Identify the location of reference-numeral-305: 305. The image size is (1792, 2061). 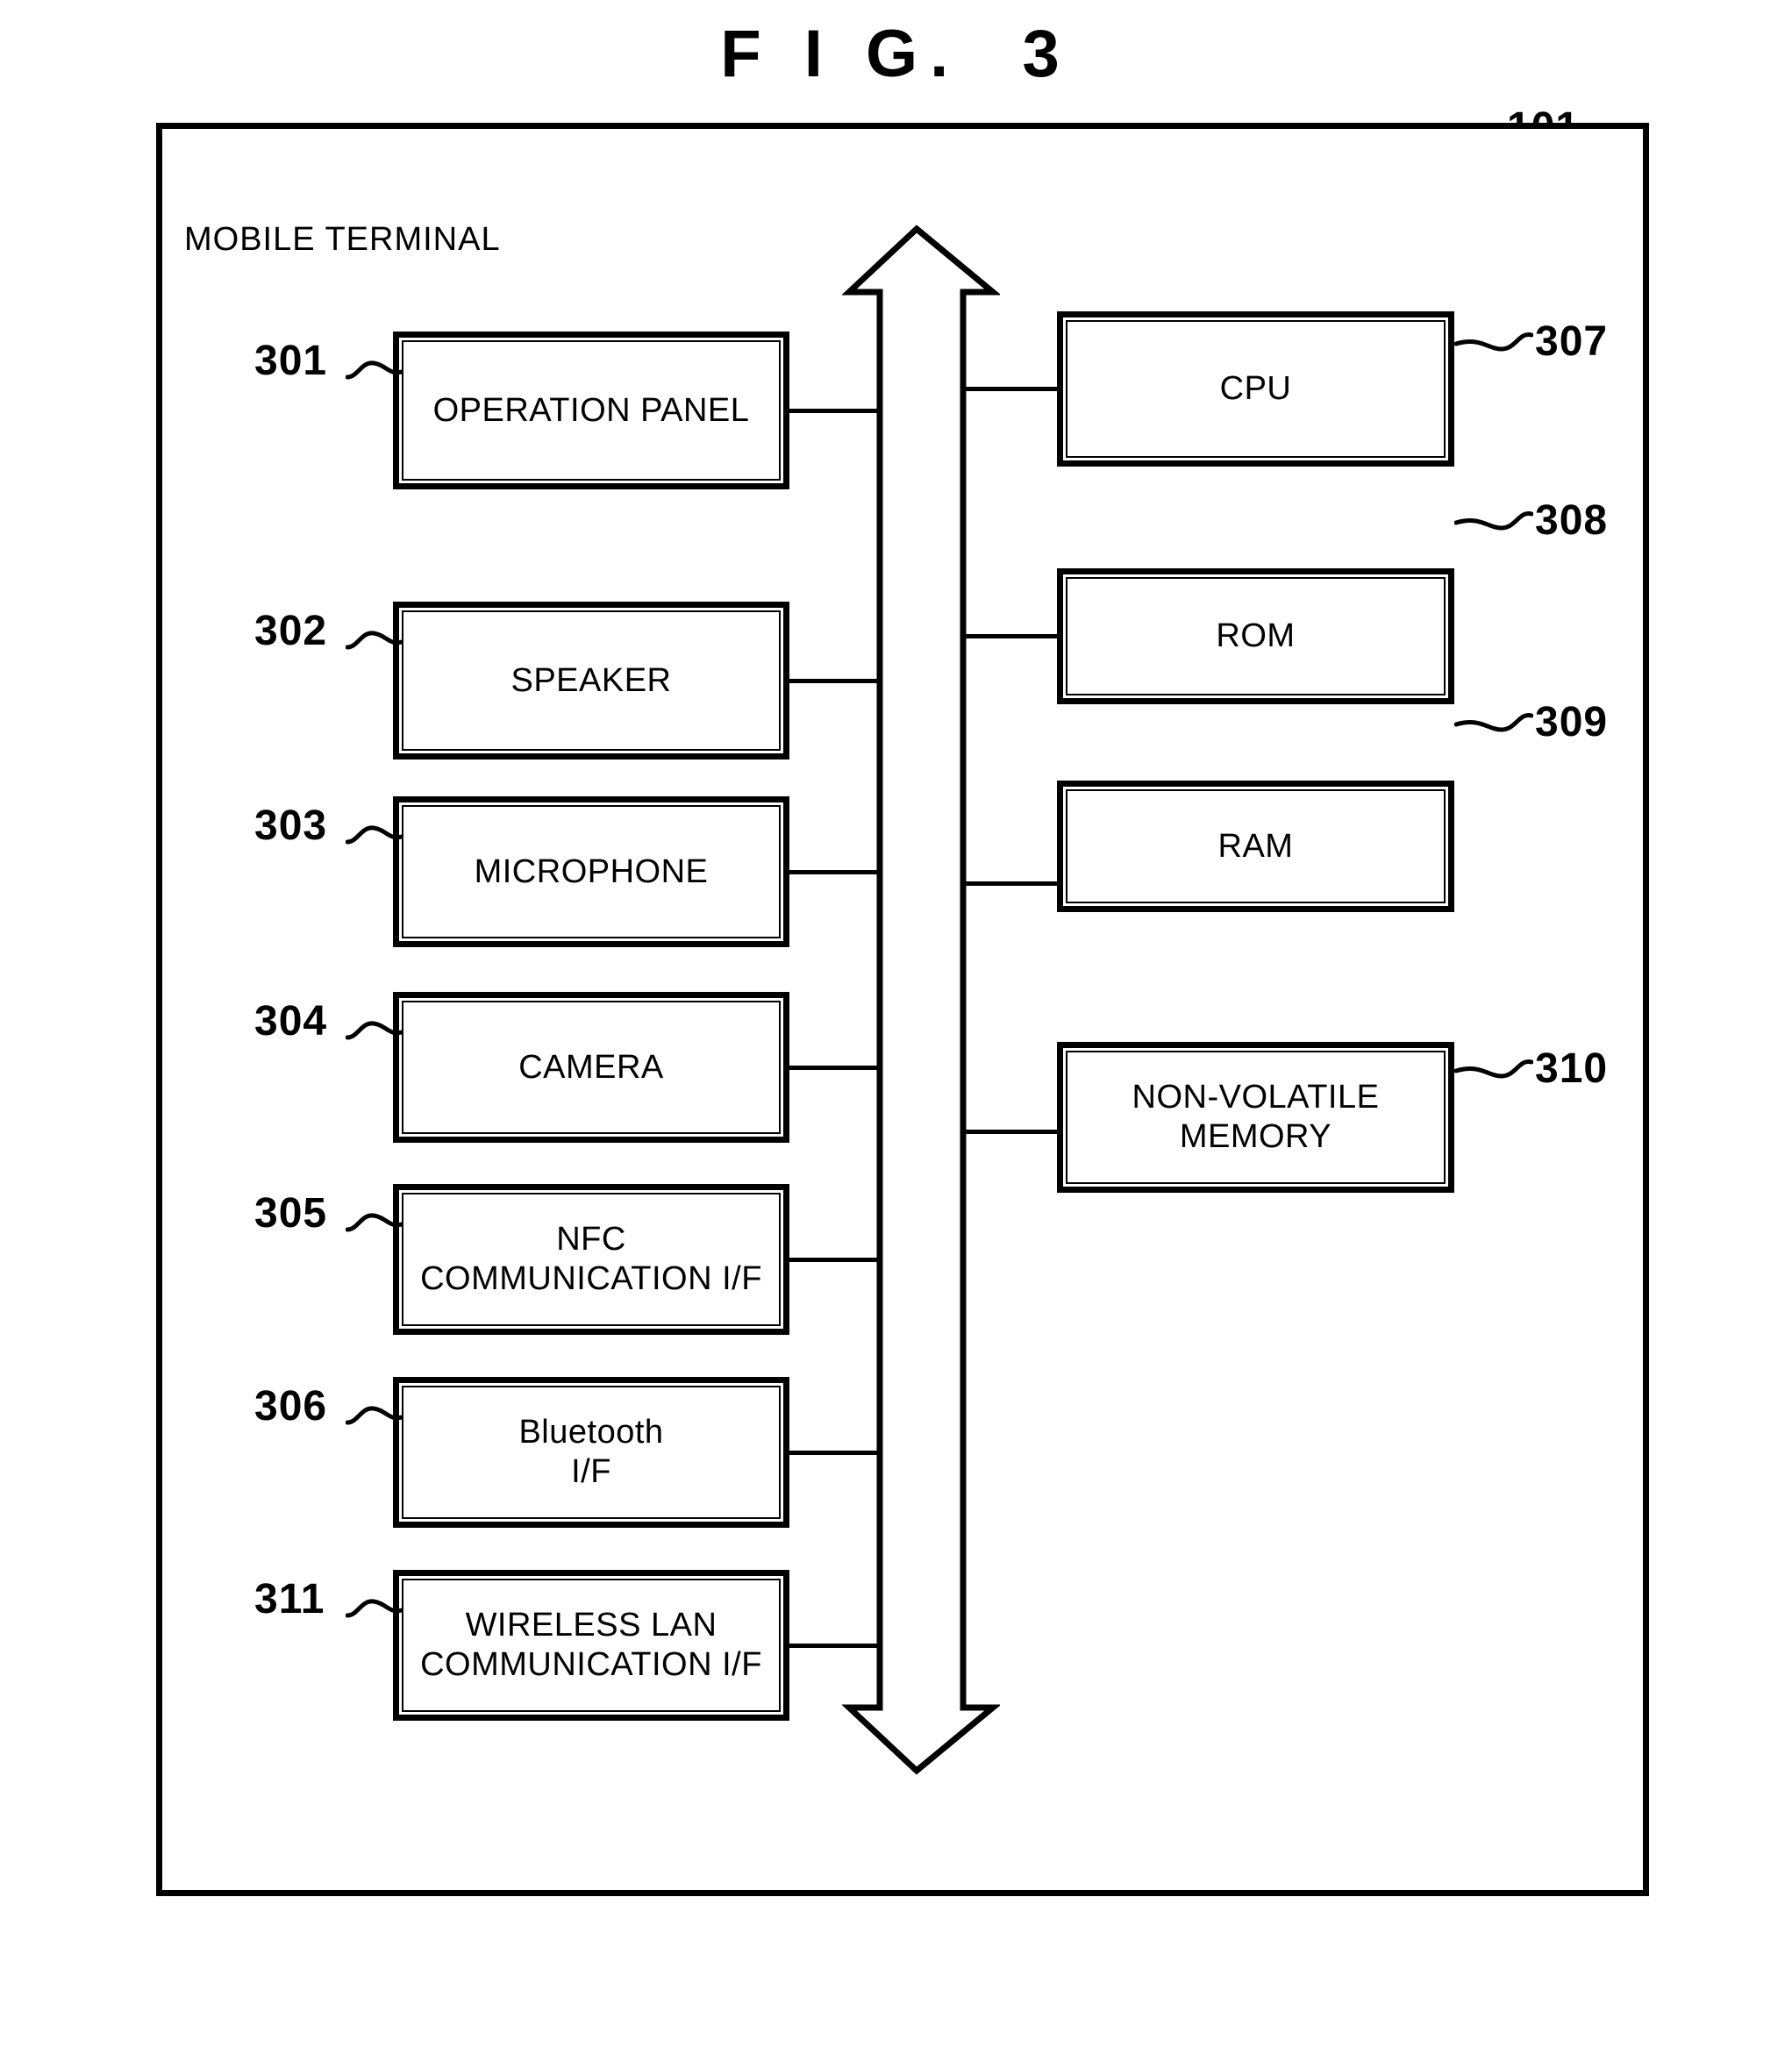
(291, 1213).